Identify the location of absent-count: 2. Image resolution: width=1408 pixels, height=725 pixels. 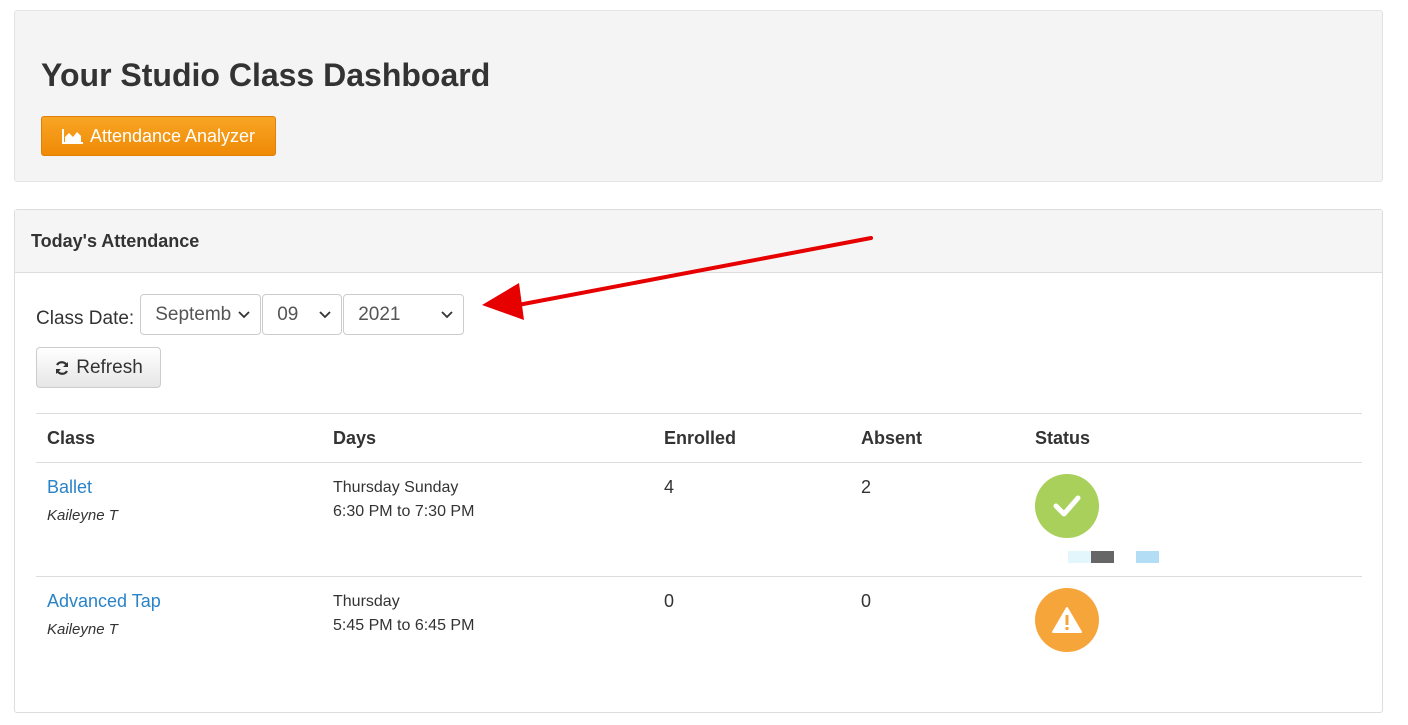
(866, 487).